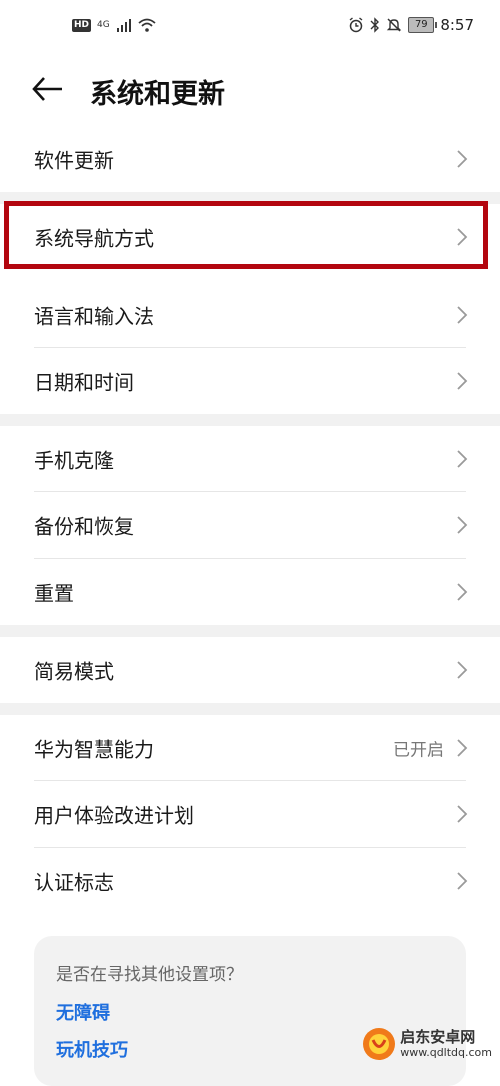  What do you see at coordinates (356, 25) in the screenshot?
I see `alarm-icon` at bounding box center [356, 25].